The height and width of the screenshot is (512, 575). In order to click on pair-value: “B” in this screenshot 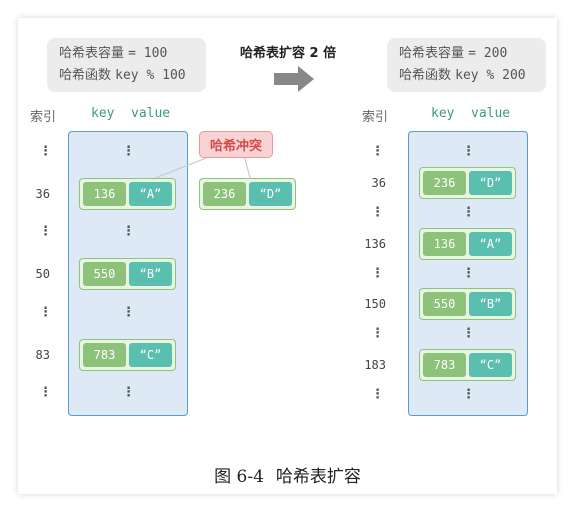, I will do `click(490, 304)`.